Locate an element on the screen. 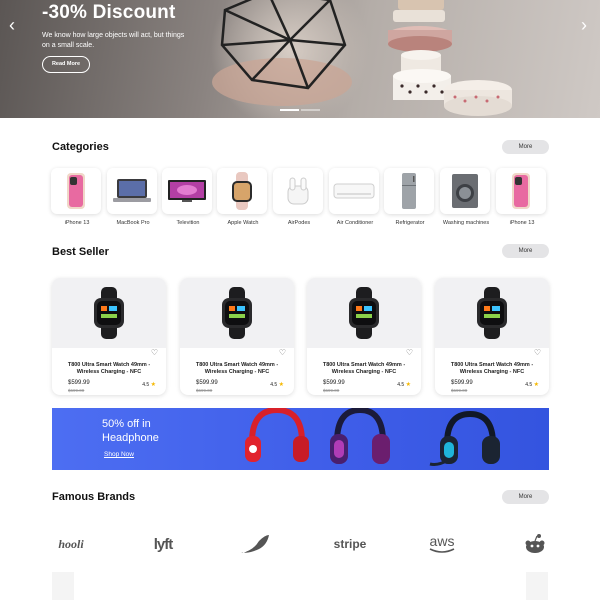 Image resolution: width=600 pixels, height=600 pixels. carousel-dot-active is located at coordinates (289, 110).